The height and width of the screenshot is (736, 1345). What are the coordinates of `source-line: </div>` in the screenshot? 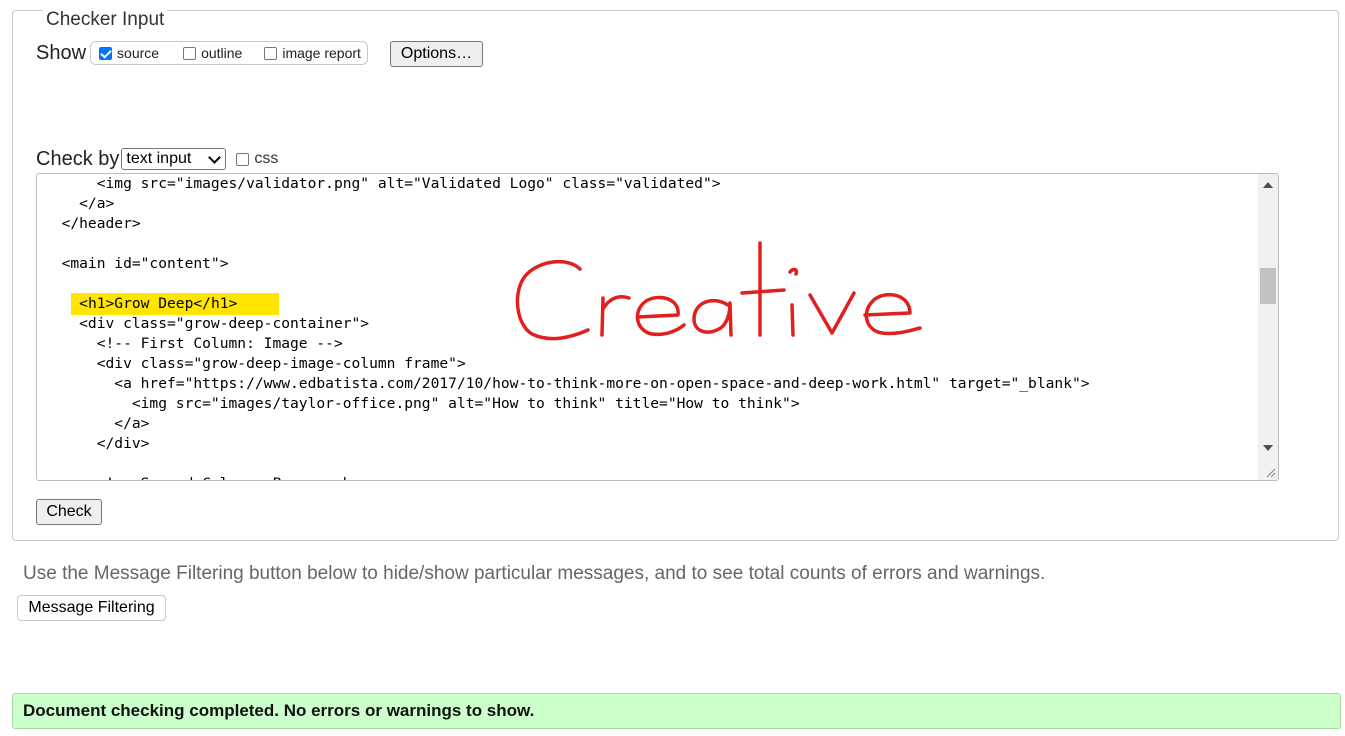 It's located at (651, 444).